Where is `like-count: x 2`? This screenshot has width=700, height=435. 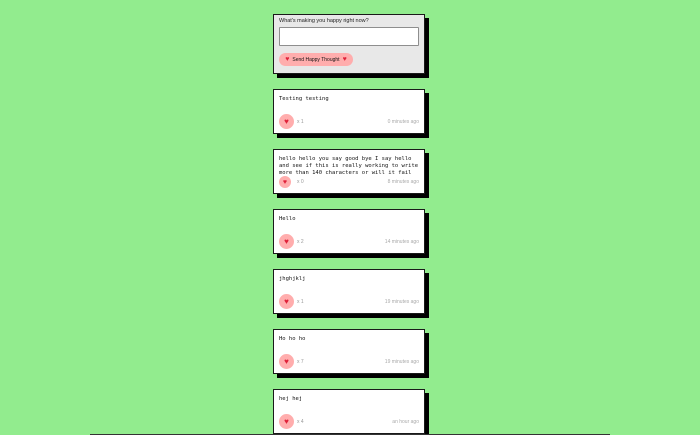 like-count: x 2 is located at coordinates (300, 242).